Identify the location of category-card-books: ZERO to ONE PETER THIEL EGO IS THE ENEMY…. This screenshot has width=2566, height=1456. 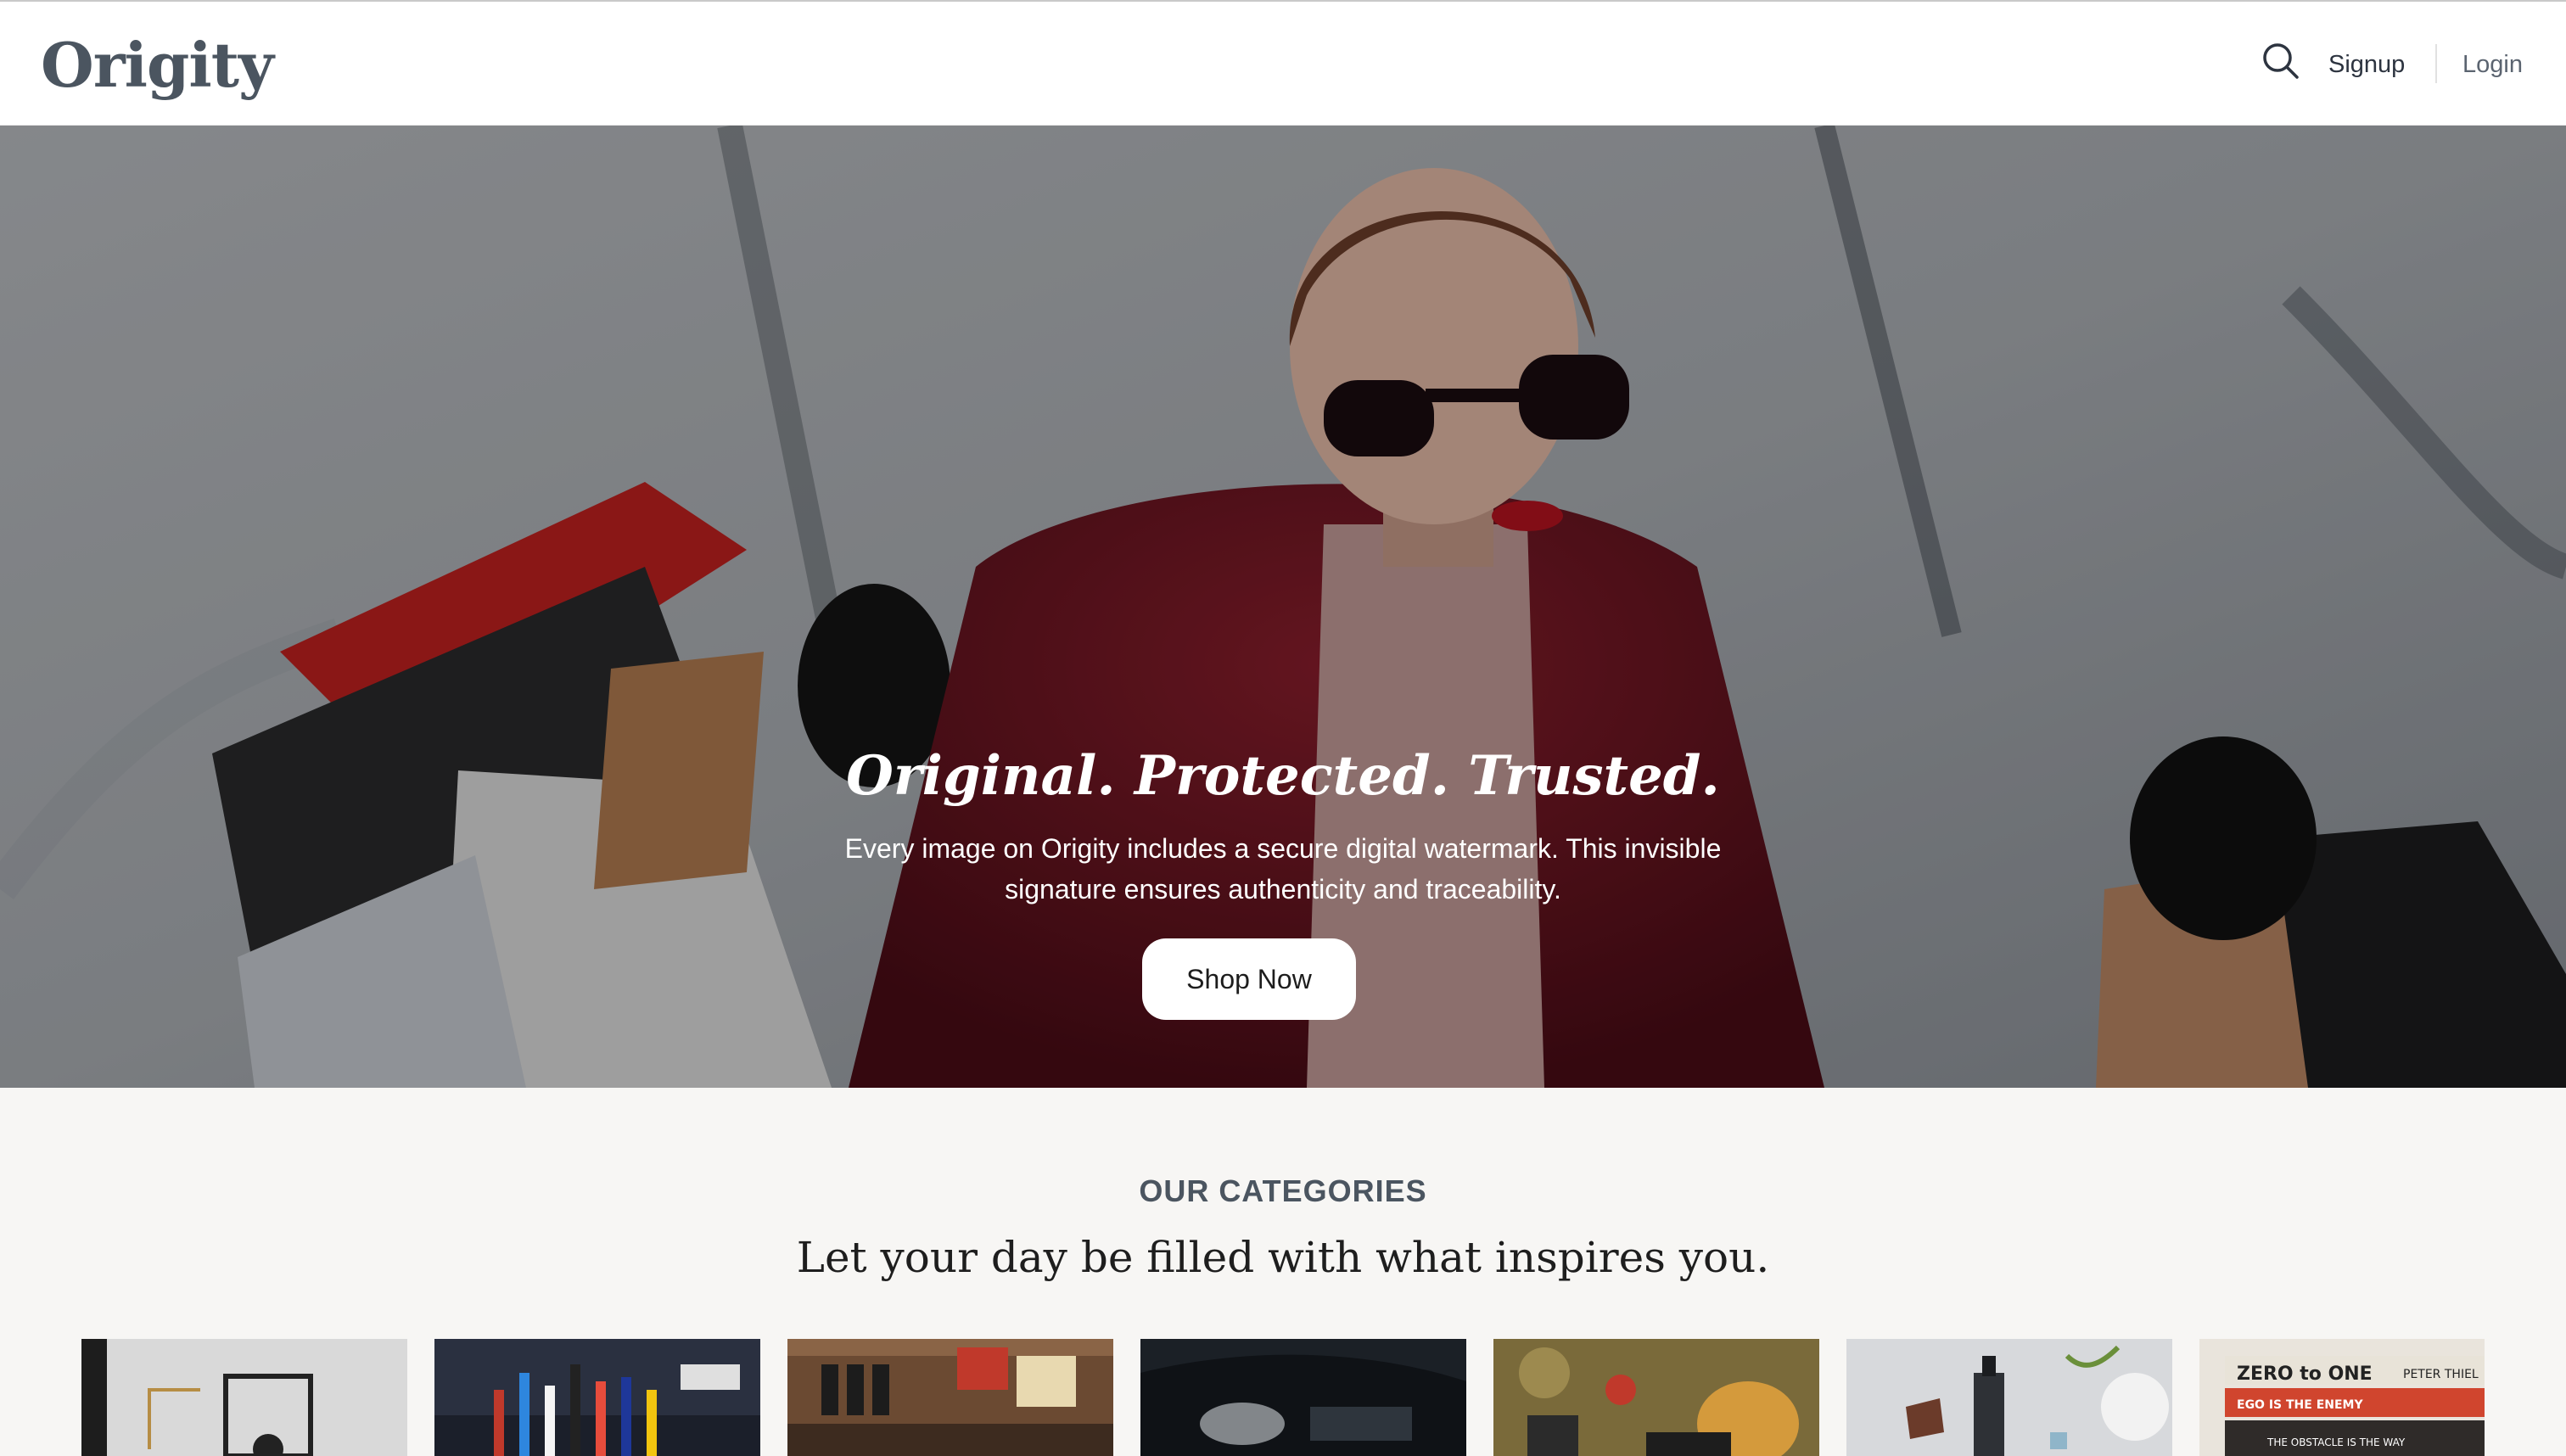
(2342, 1398).